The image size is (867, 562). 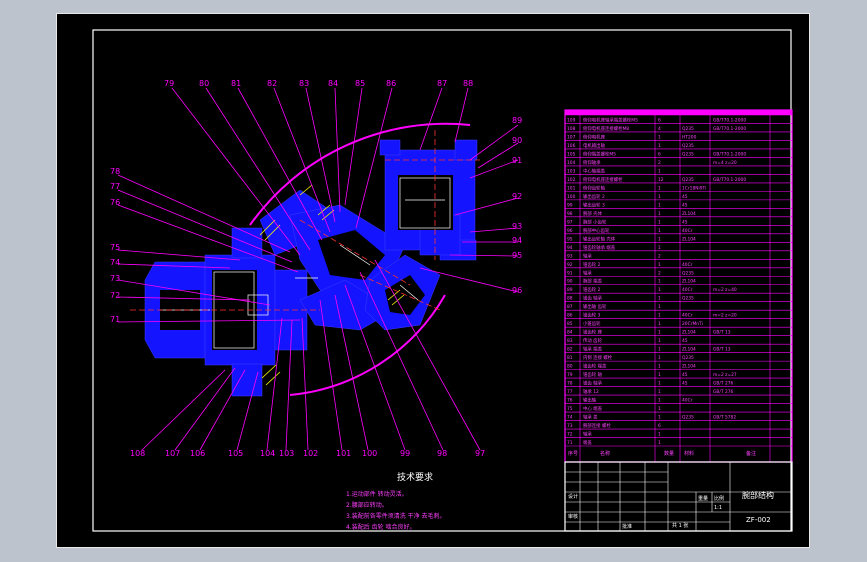 What do you see at coordinates (587, 434) in the screenshot?
I see `bom-cell: 轴承` at bounding box center [587, 434].